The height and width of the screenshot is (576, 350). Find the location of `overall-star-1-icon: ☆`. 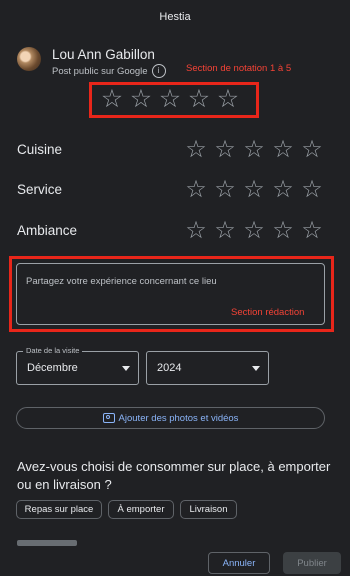

overall-star-1-icon: ☆ is located at coordinates (112, 99).